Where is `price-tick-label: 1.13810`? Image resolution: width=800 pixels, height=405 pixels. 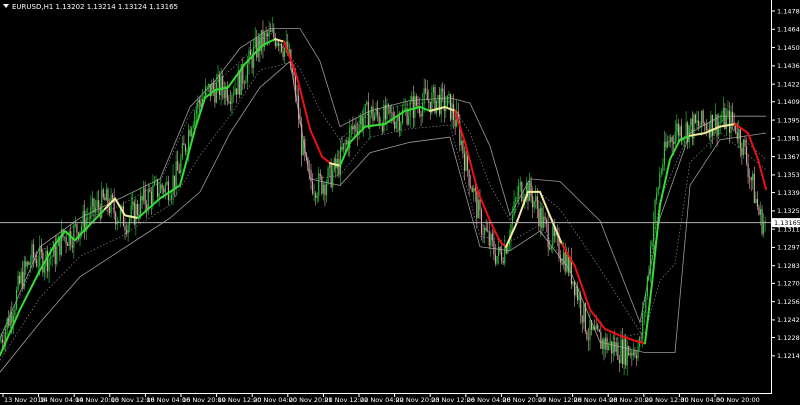
price-tick-label: 1.13810 is located at coordinates (788, 139).